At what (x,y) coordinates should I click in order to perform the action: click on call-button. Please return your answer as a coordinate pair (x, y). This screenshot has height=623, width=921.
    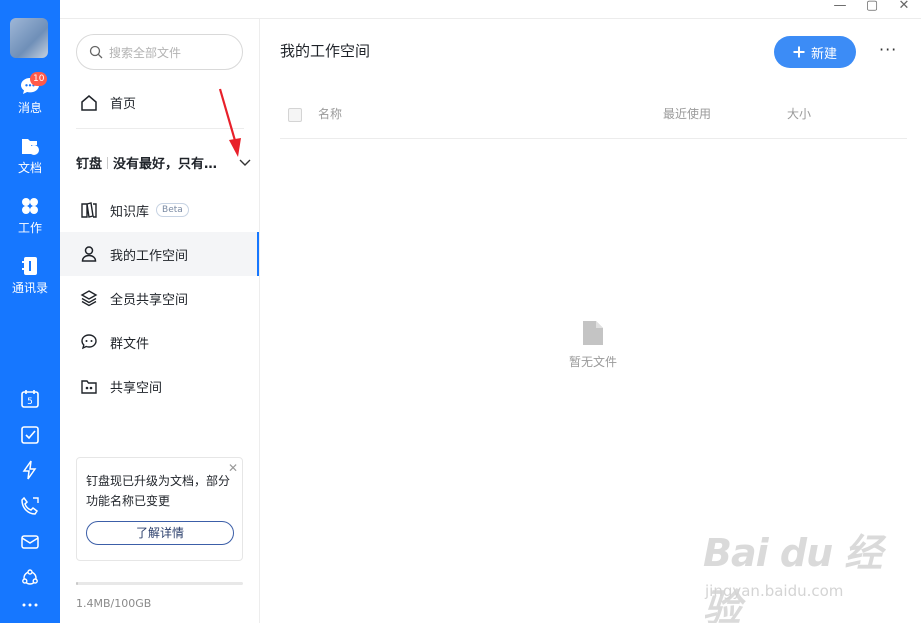
    Looking at the image, I should click on (30, 506).